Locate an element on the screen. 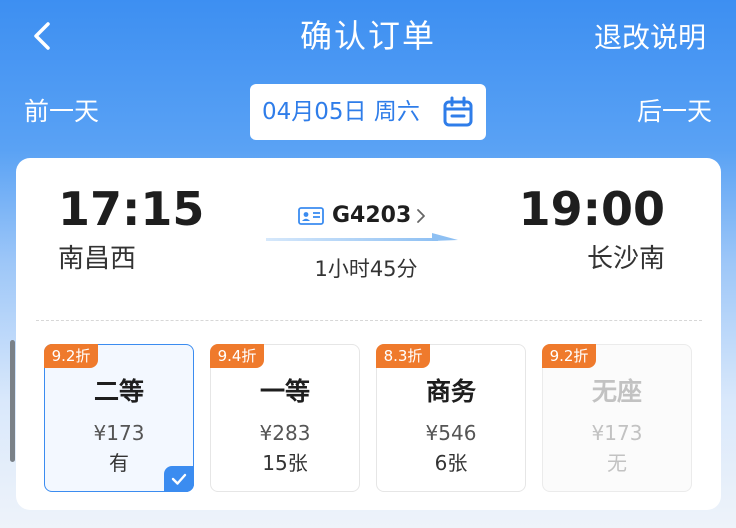  seat-option-no-seat: 9.2折 无座 ¥173 无 is located at coordinates (617, 418).